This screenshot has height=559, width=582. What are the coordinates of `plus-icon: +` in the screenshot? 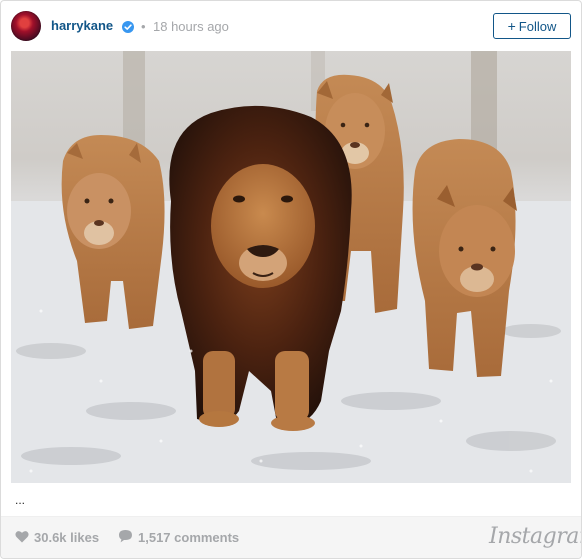 It's located at (511, 26).